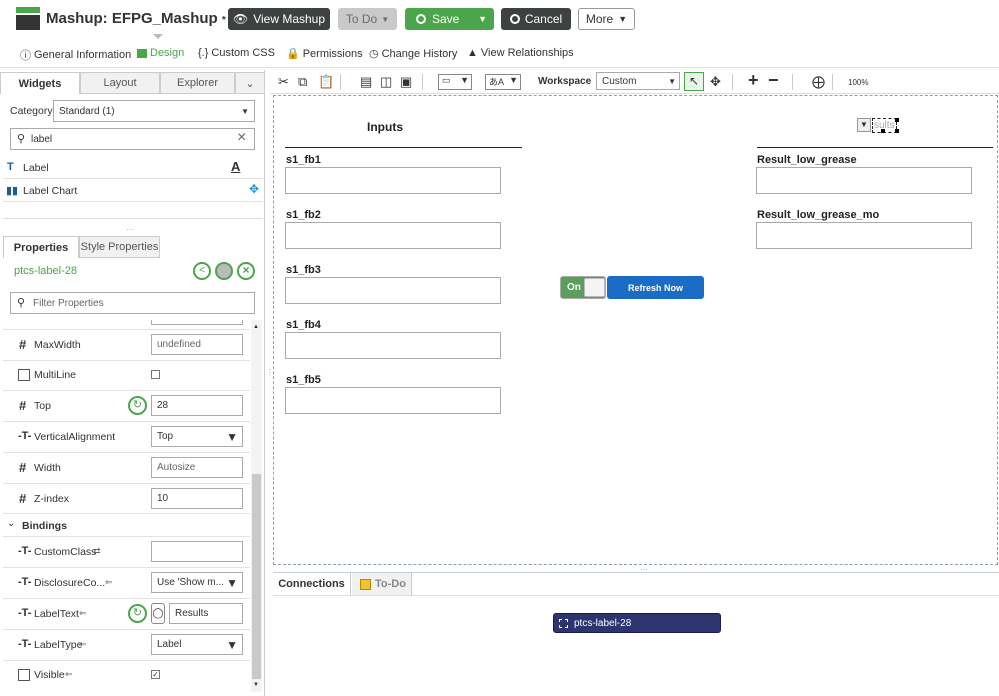 The image size is (999, 696). What do you see at coordinates (455, 82) in the screenshot?
I see `view-select: ▭ ▼` at bounding box center [455, 82].